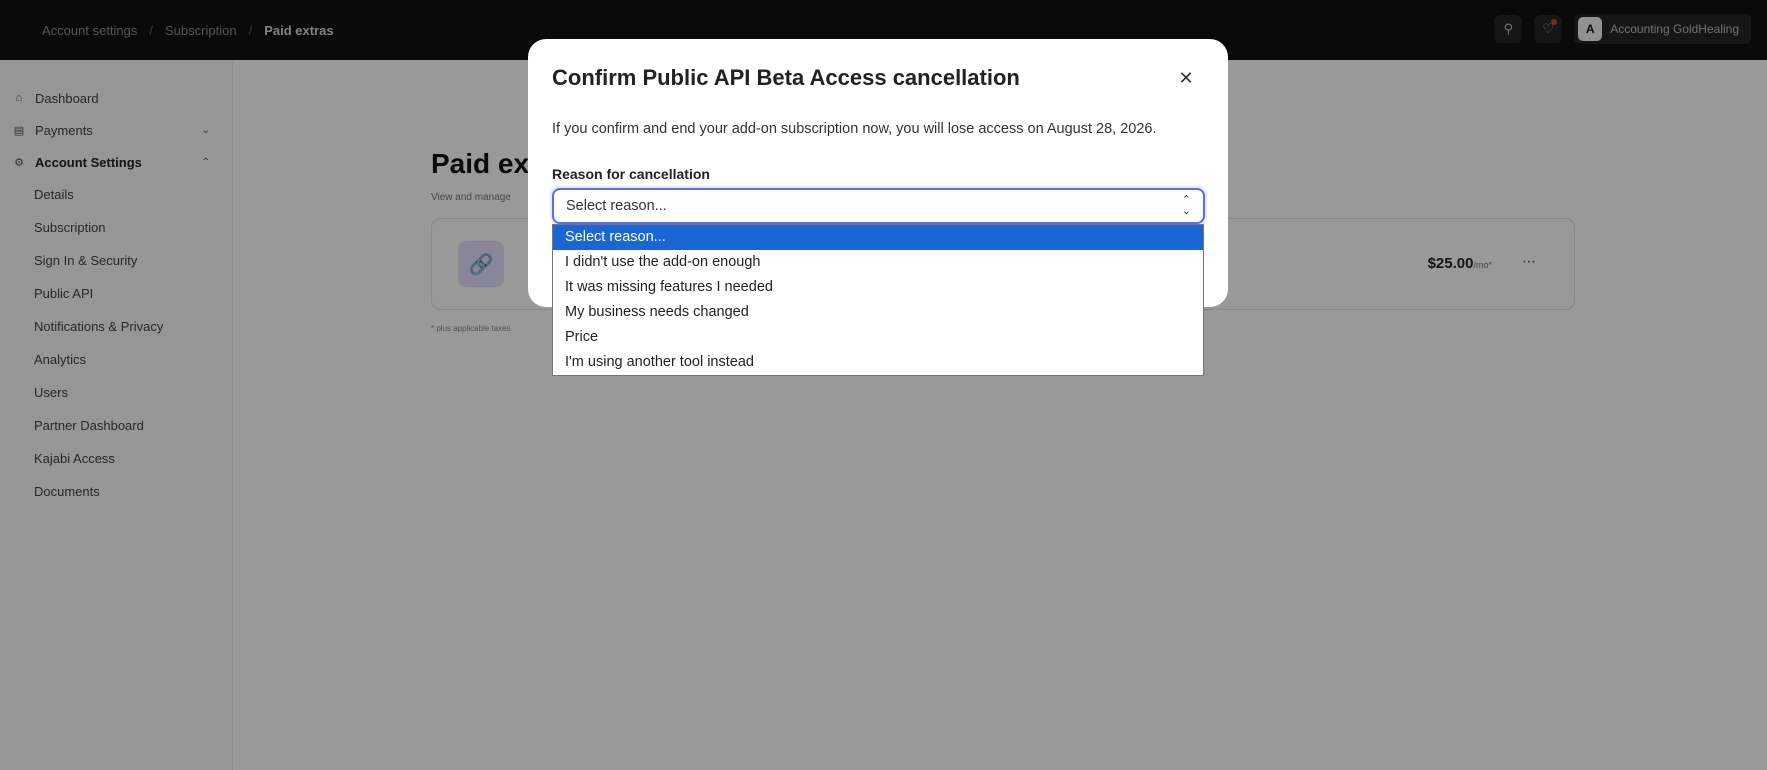 The image size is (1767, 770). I want to click on dropdown-option: It was missing features I needed, so click(878, 287).